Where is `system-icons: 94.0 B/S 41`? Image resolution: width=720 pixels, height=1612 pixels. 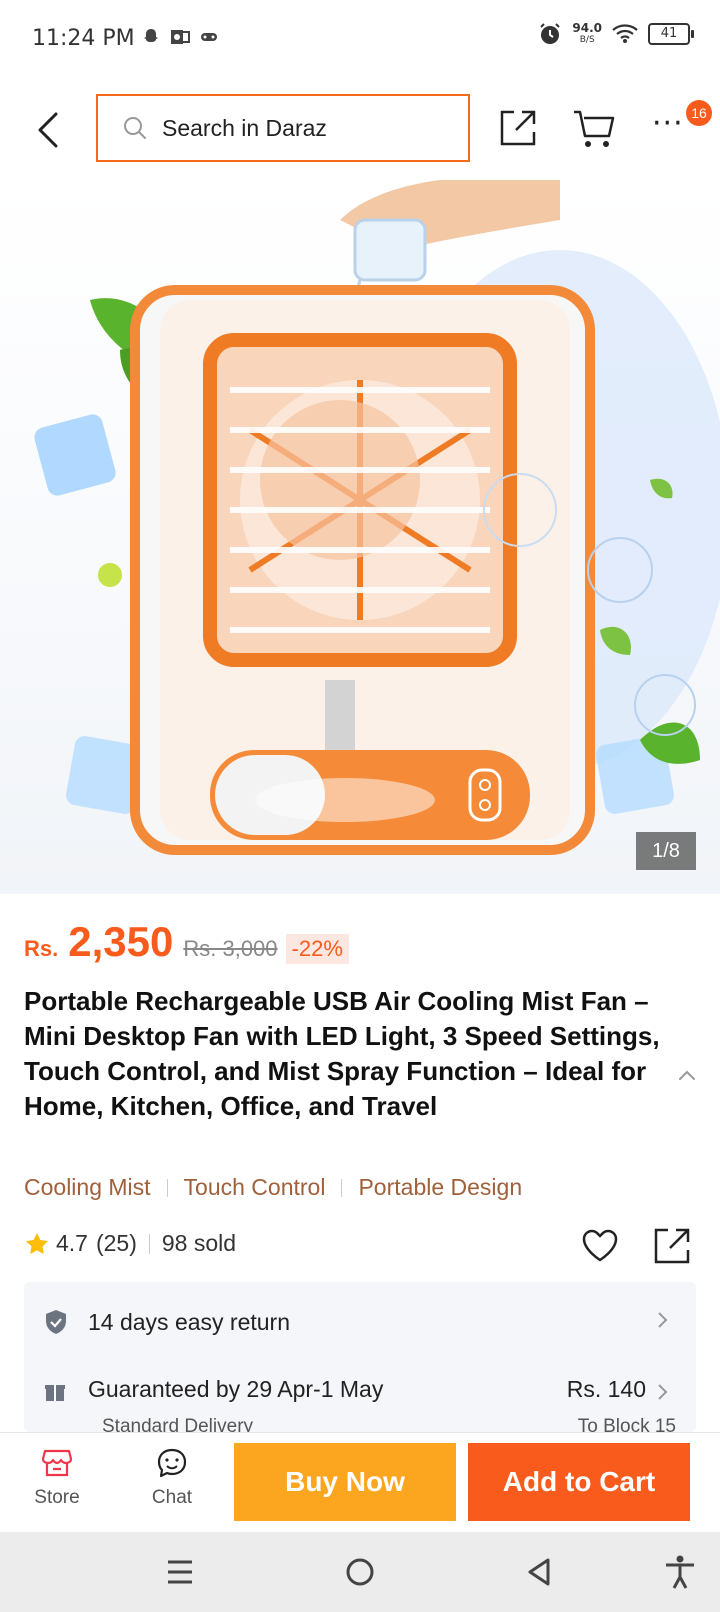 system-icons: 94.0 B/S 41 is located at coordinates (616, 33).